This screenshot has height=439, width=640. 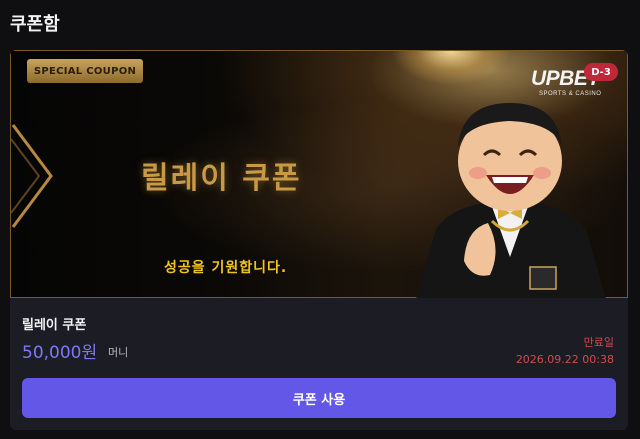 I want to click on special-coupon-badge: SPECIAL COUPON, so click(x=85, y=71).